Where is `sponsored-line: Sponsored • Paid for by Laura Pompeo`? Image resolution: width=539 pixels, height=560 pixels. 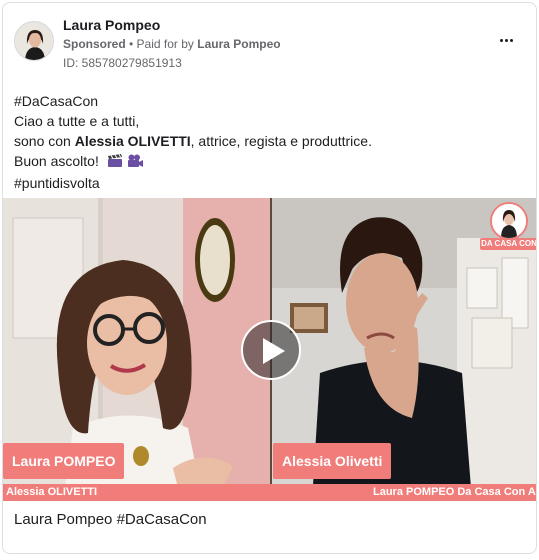
sponsored-line: Sponsored • Paid for by Laura Pompeo is located at coordinates (172, 44).